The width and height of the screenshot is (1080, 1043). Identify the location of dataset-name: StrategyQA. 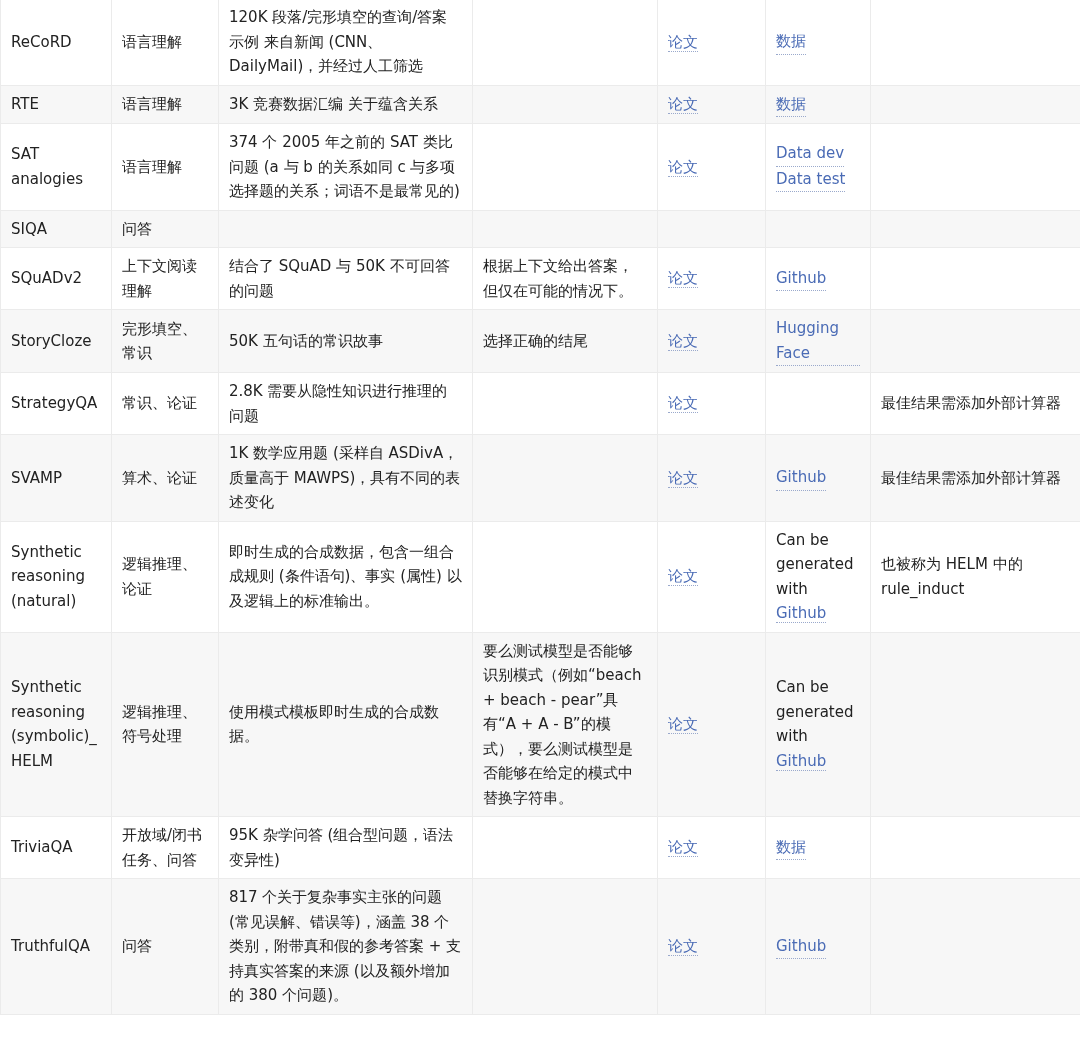
(54, 403).